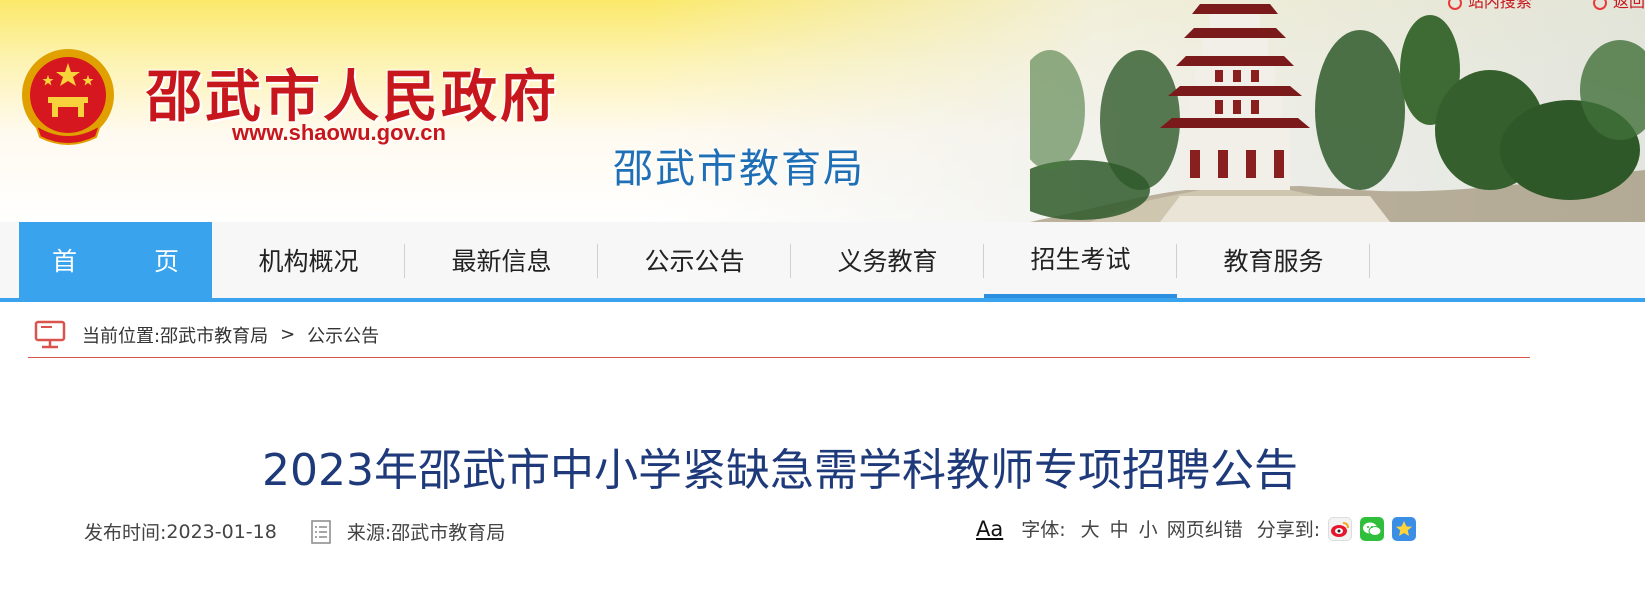 The width and height of the screenshot is (1645, 591). I want to click on source-label: 来源:, so click(369, 533).